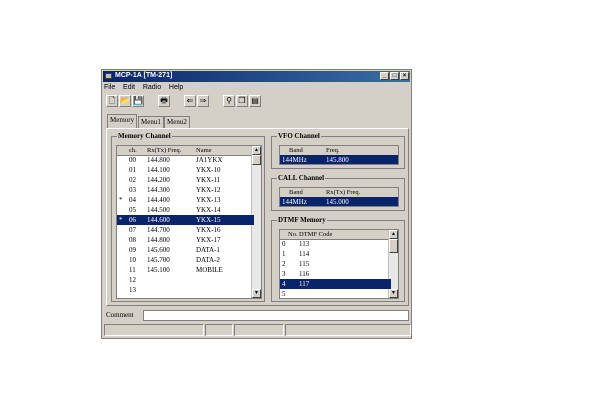 This screenshot has width=600, height=410. Describe the element at coordinates (301, 178) in the screenshot. I see `call-channel-label: CALL Channel` at that location.